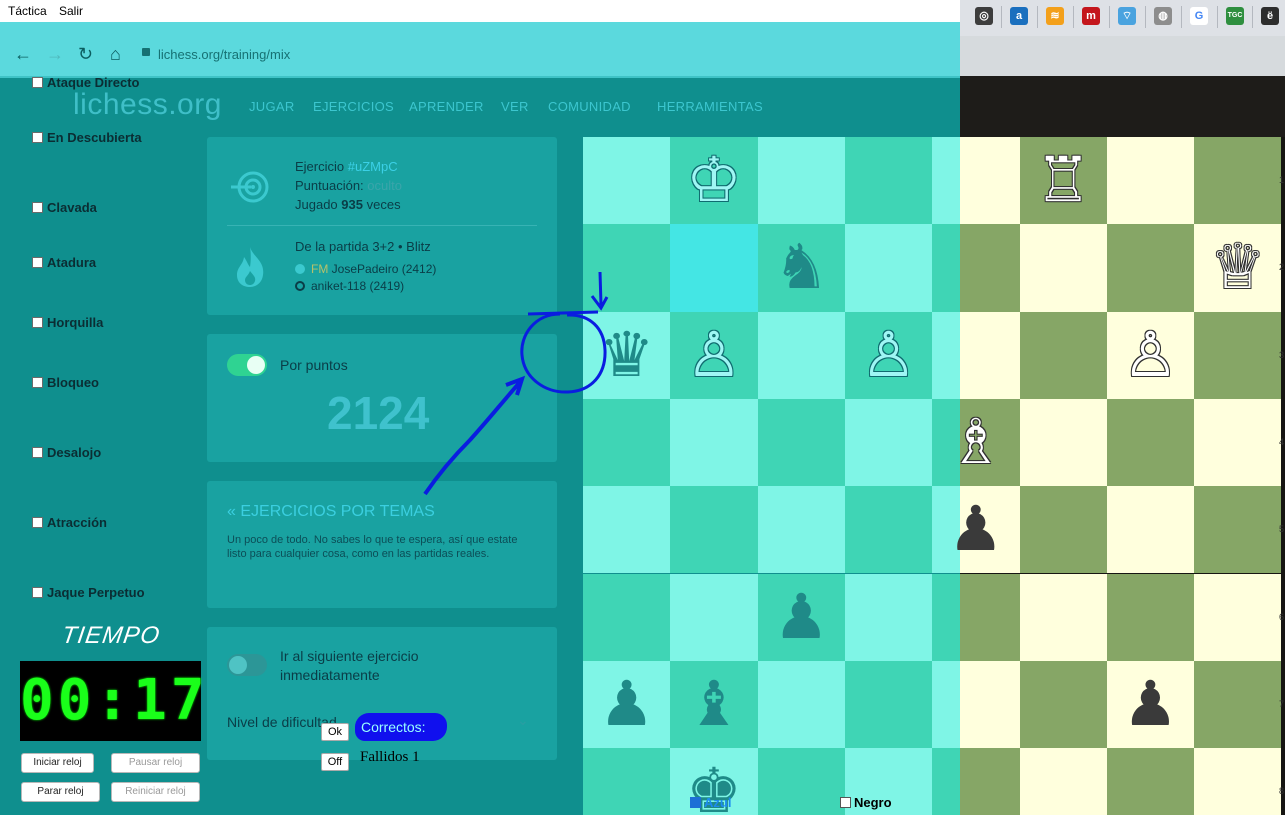 This screenshot has width=1285, height=815. What do you see at coordinates (1199, 16) in the screenshot?
I see `google-bookmark: G` at bounding box center [1199, 16].